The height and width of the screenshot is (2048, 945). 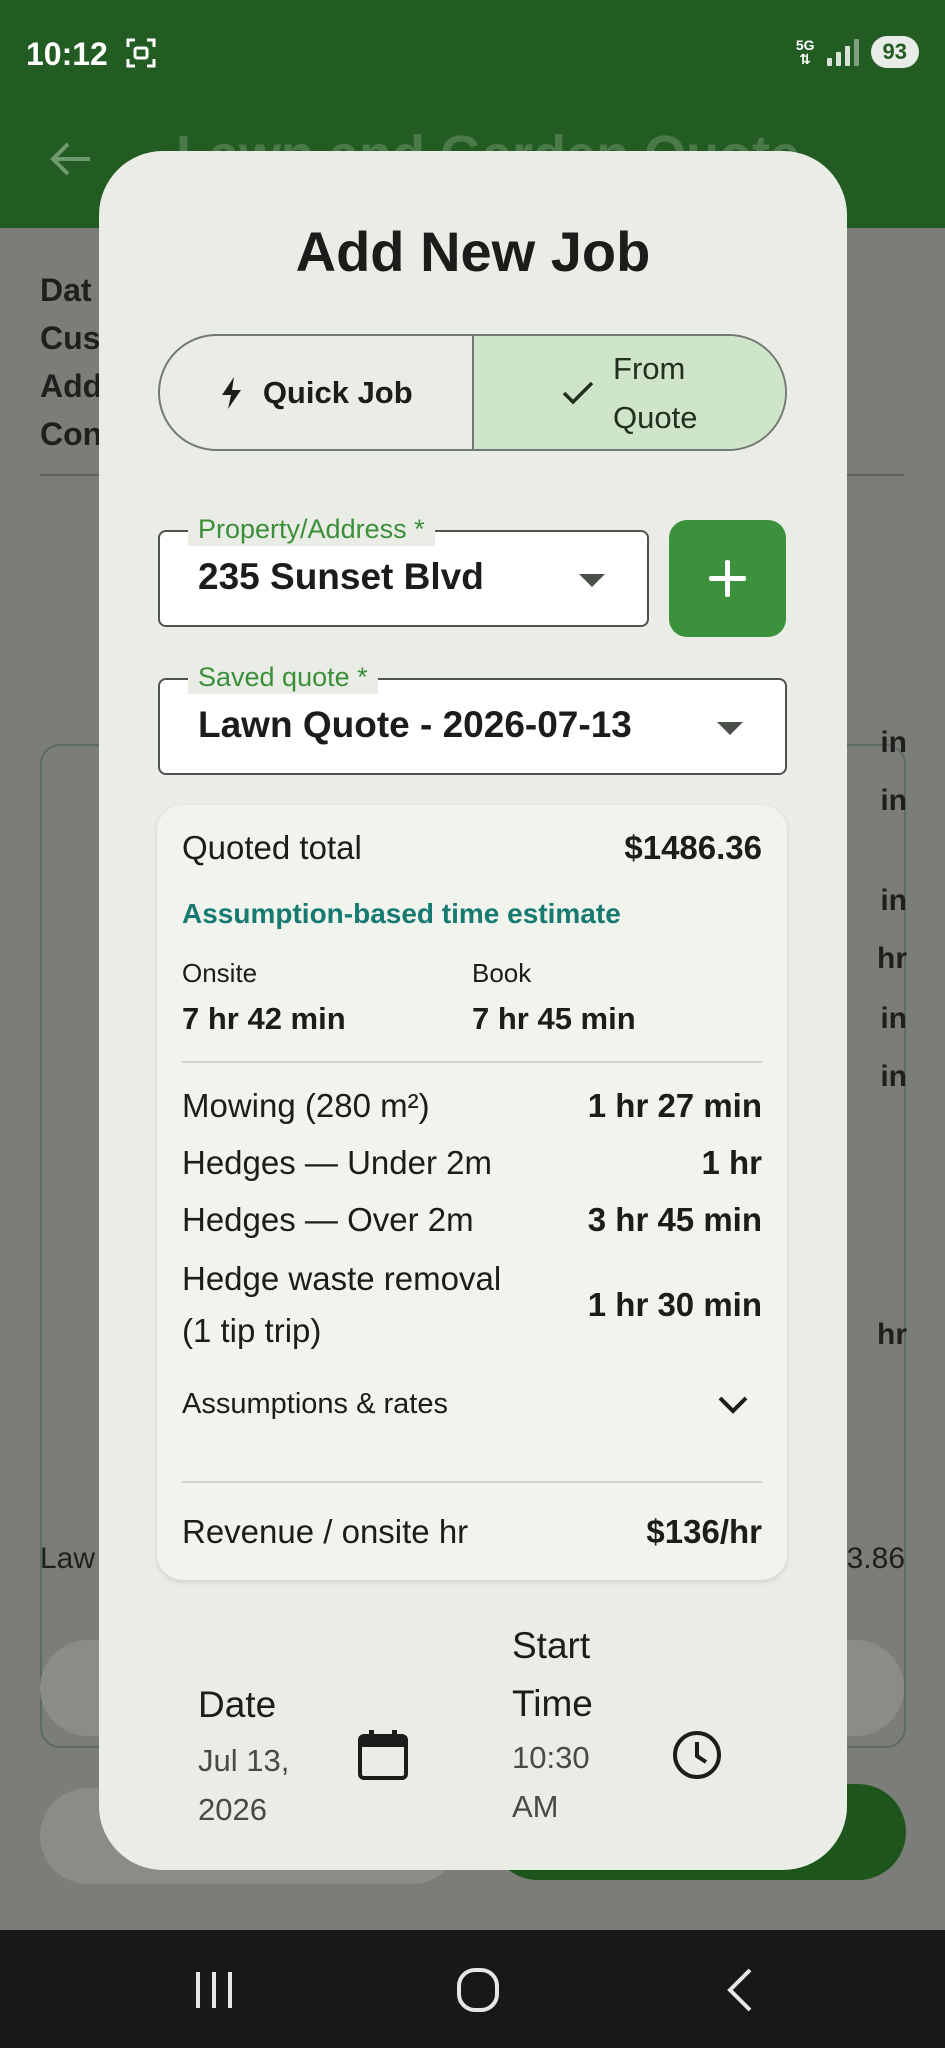 I want to click on quoted-total-value: $1486.36, so click(x=693, y=847).